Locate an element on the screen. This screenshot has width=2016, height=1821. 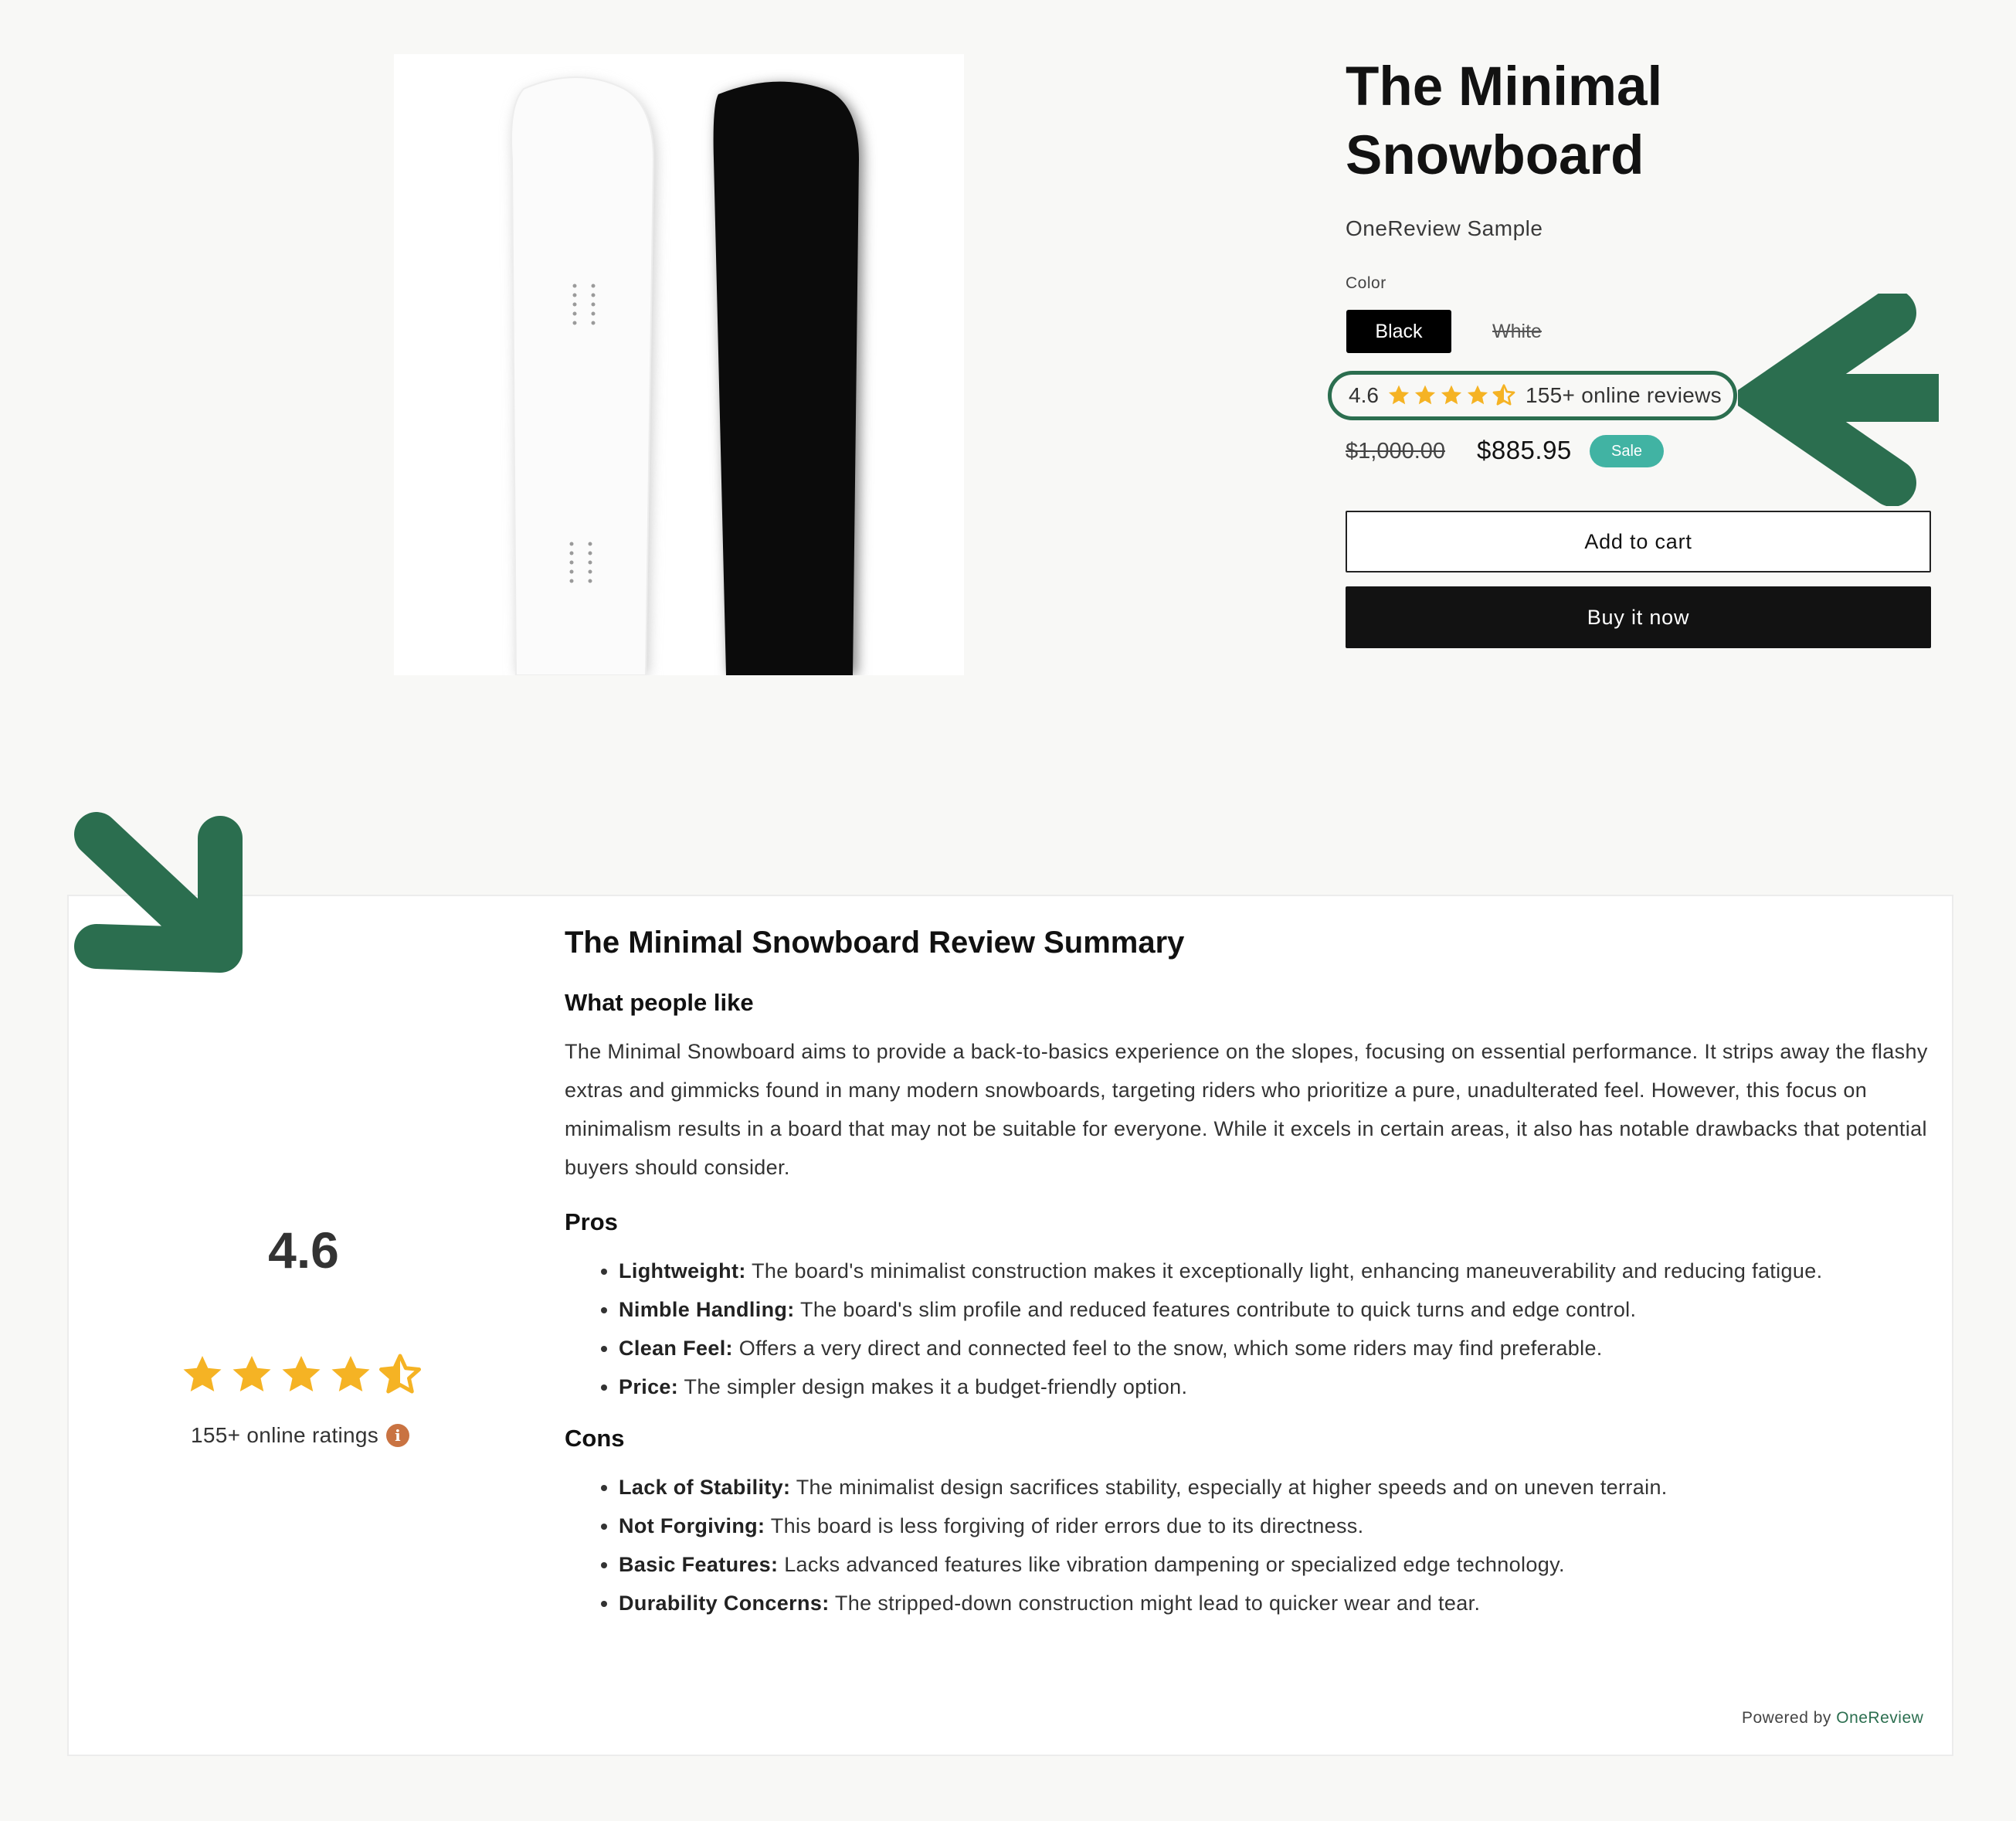
color-option-white: White is located at coordinates (1517, 331).